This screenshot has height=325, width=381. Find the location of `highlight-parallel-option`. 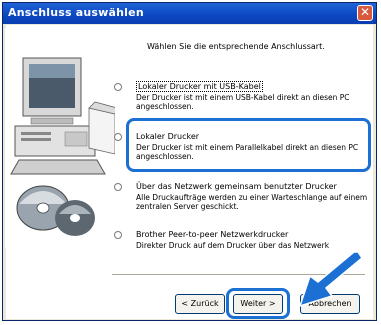

highlight-parallel-option is located at coordinates (248, 145).